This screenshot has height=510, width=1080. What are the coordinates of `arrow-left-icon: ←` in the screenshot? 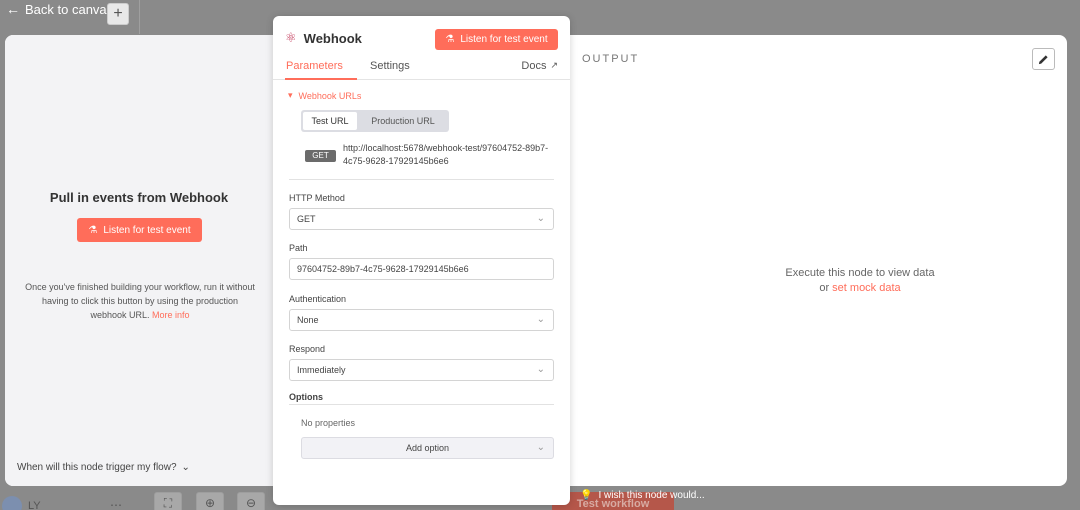 It's located at (13, 9).